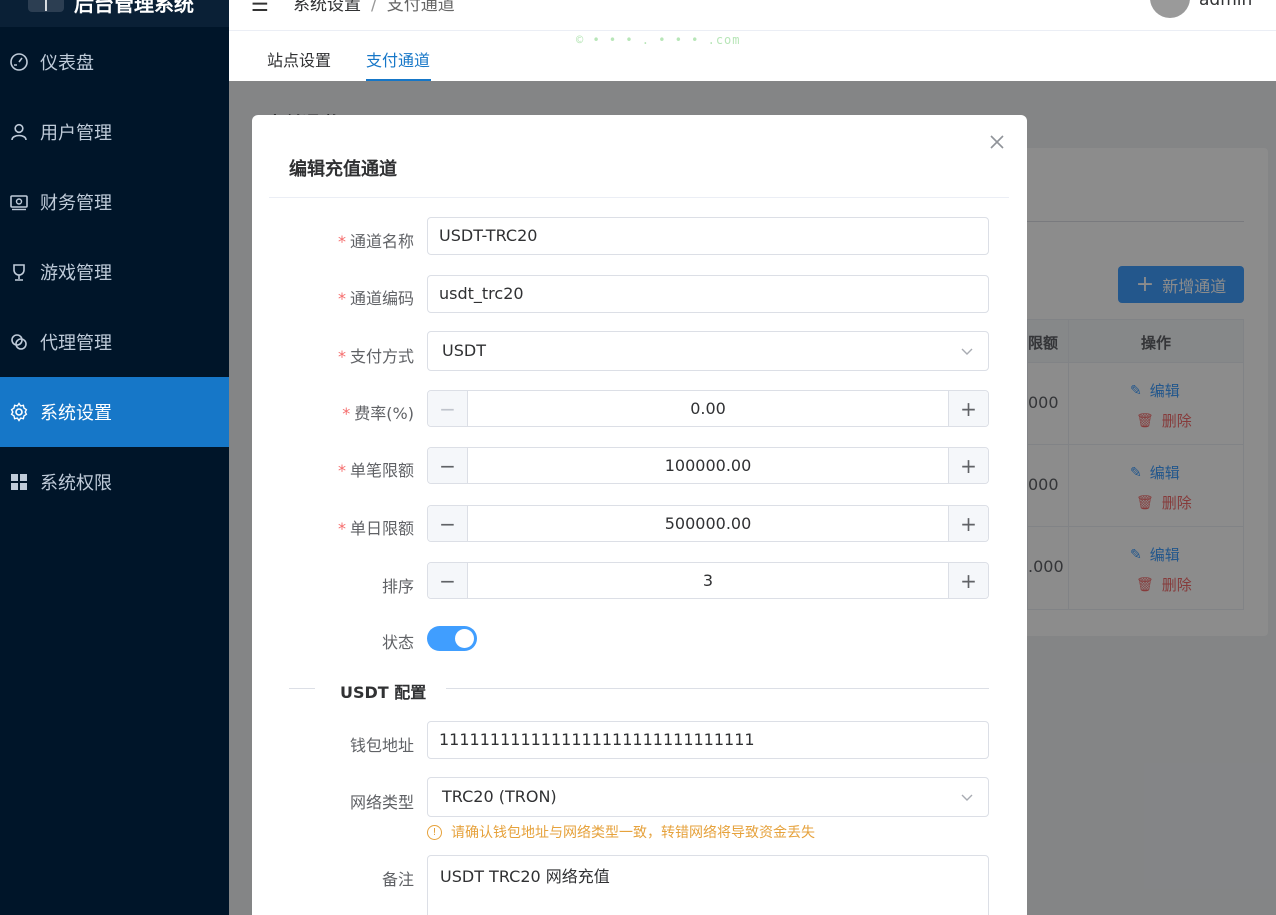 The width and height of the screenshot is (1276, 915). I want to click on breadcrumb: 系统设置 / 支付通道, so click(374, 7).